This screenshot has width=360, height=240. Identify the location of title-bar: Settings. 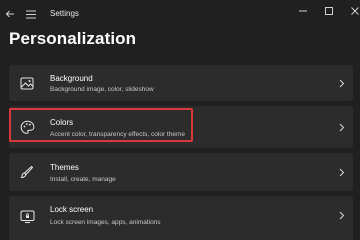
(180, 14).